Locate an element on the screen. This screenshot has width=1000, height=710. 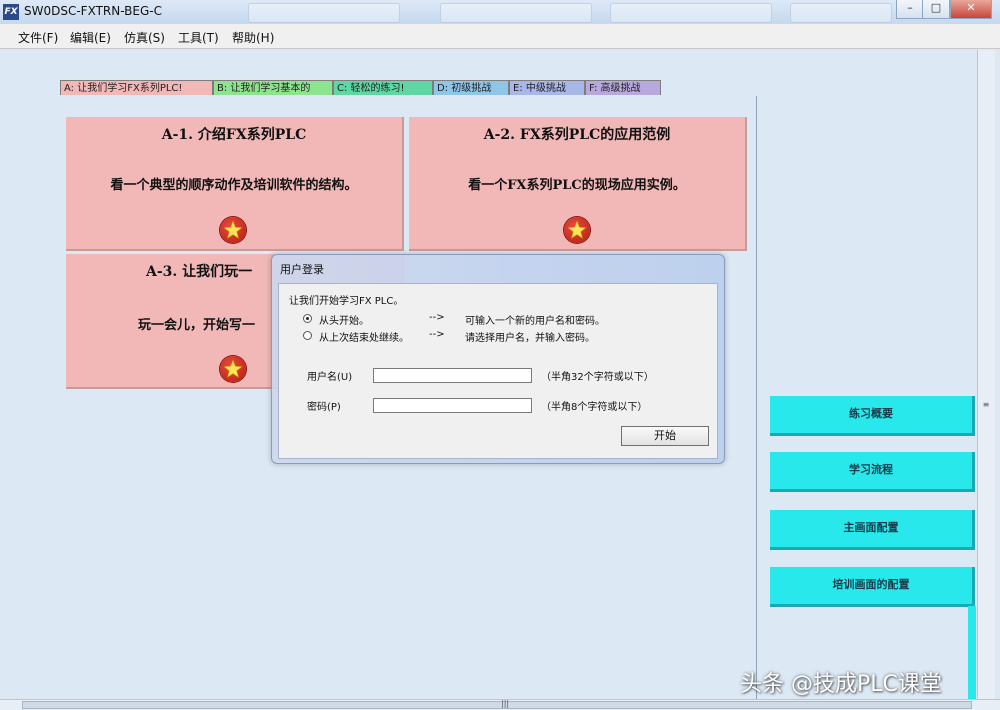
exercise-overview-button: 练习概要 is located at coordinates (872, 416).